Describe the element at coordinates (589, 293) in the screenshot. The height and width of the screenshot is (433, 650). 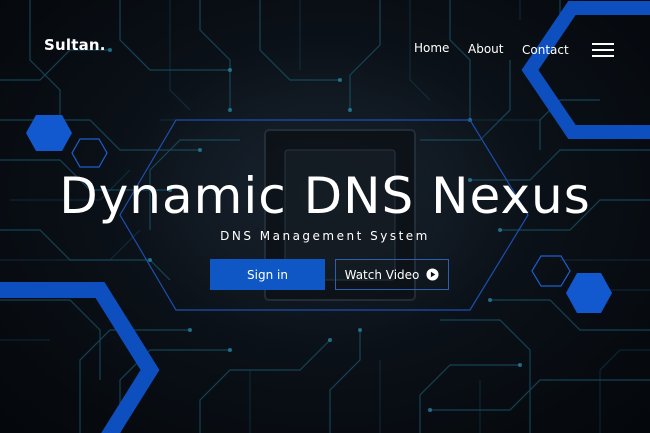
I see `hex-small-right-filled` at that location.